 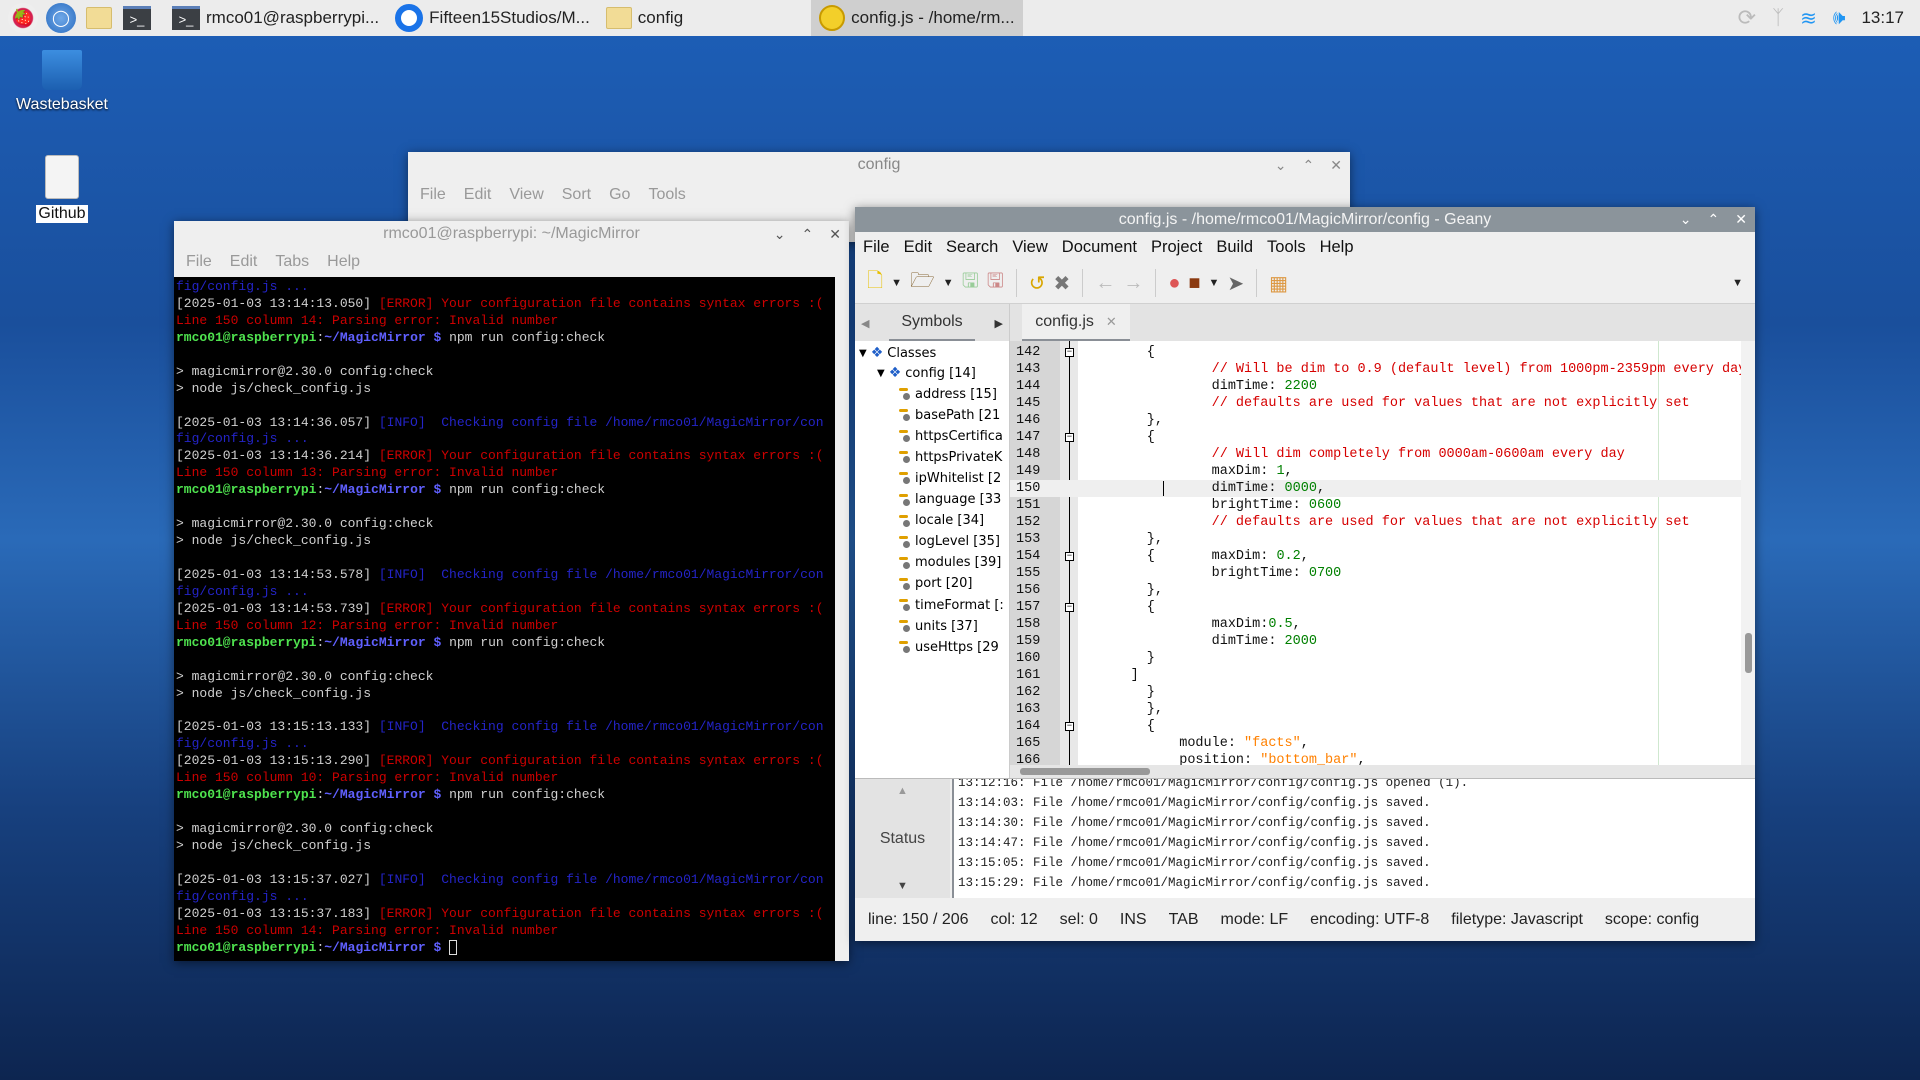 I want to click on tree-node-member: basePath [21, so click(x=949, y=415).